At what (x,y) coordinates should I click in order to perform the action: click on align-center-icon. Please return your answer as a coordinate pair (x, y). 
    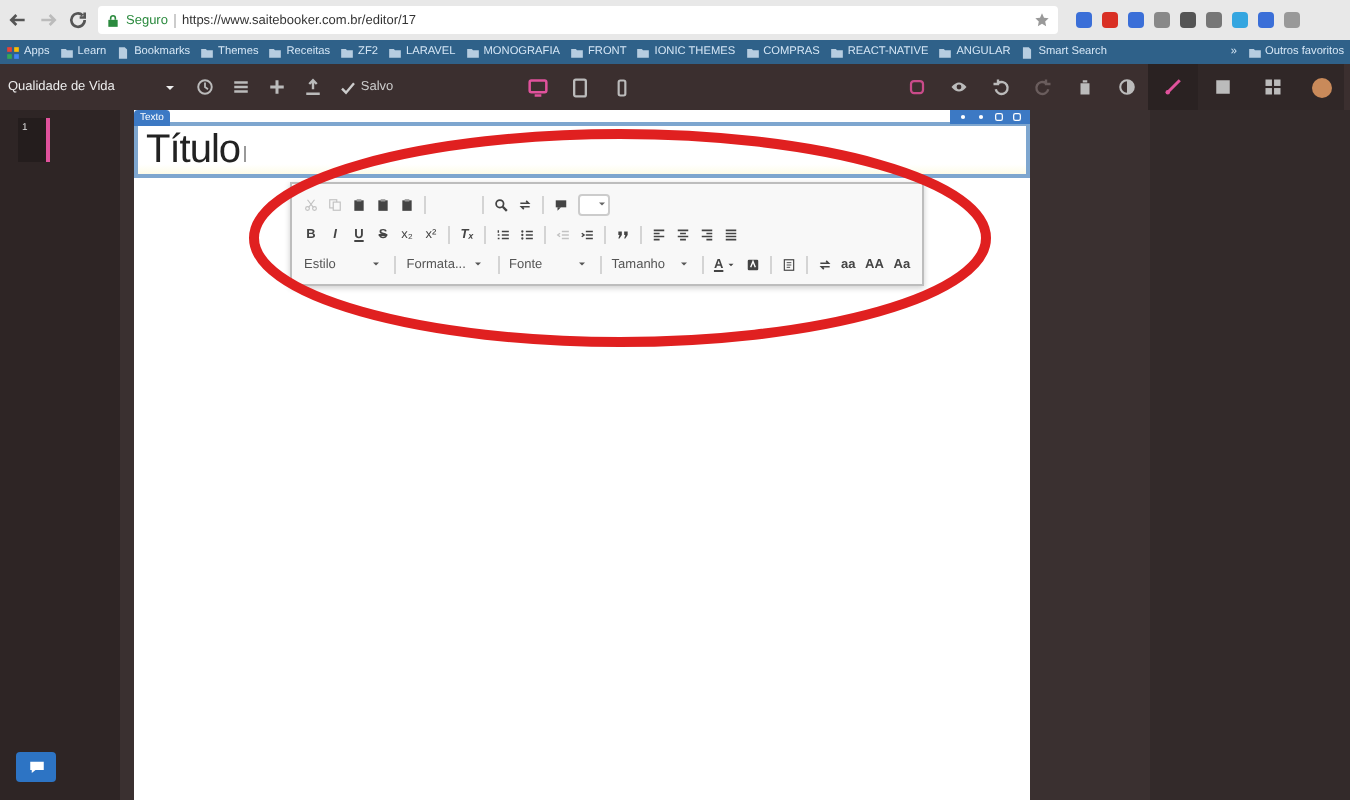
    Looking at the image, I should click on (683, 234).